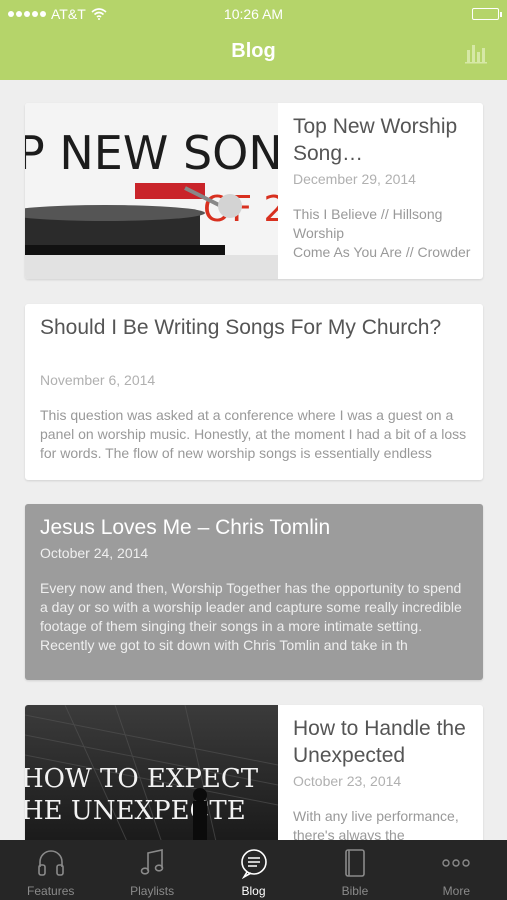 The height and width of the screenshot is (900, 507). What do you see at coordinates (151, 153) in the screenshot?
I see `thumbnail-headline: P NEW SONGS` at bounding box center [151, 153].